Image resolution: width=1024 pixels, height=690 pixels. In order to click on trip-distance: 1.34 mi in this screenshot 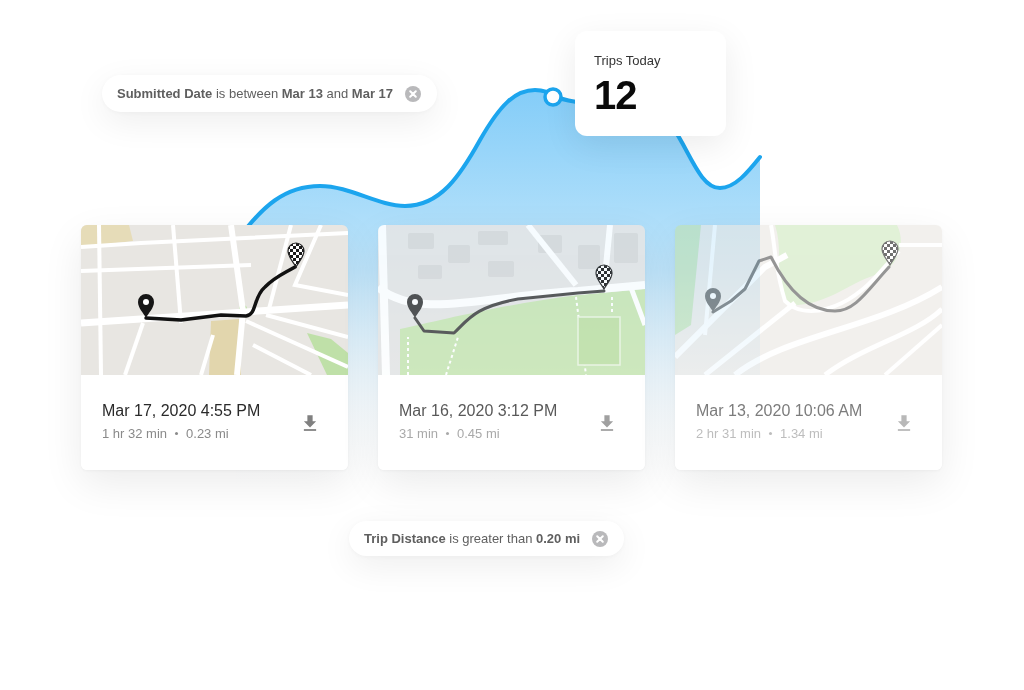, I will do `click(801, 433)`.